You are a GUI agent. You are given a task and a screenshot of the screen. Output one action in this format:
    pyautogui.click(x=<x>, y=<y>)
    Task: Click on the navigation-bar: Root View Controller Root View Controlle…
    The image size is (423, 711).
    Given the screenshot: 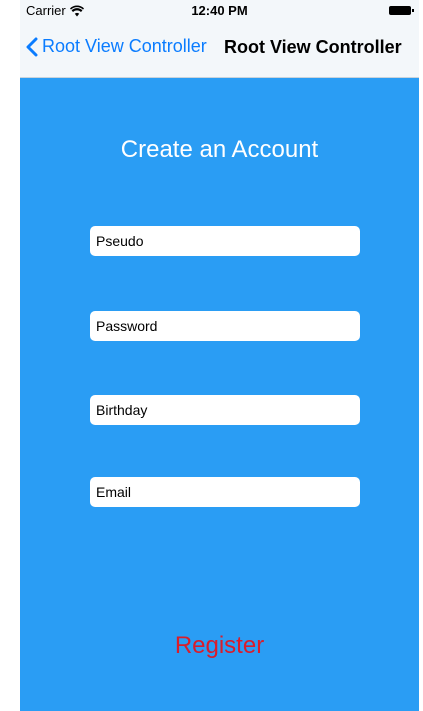 What is the action you would take?
    pyautogui.click(x=219, y=50)
    